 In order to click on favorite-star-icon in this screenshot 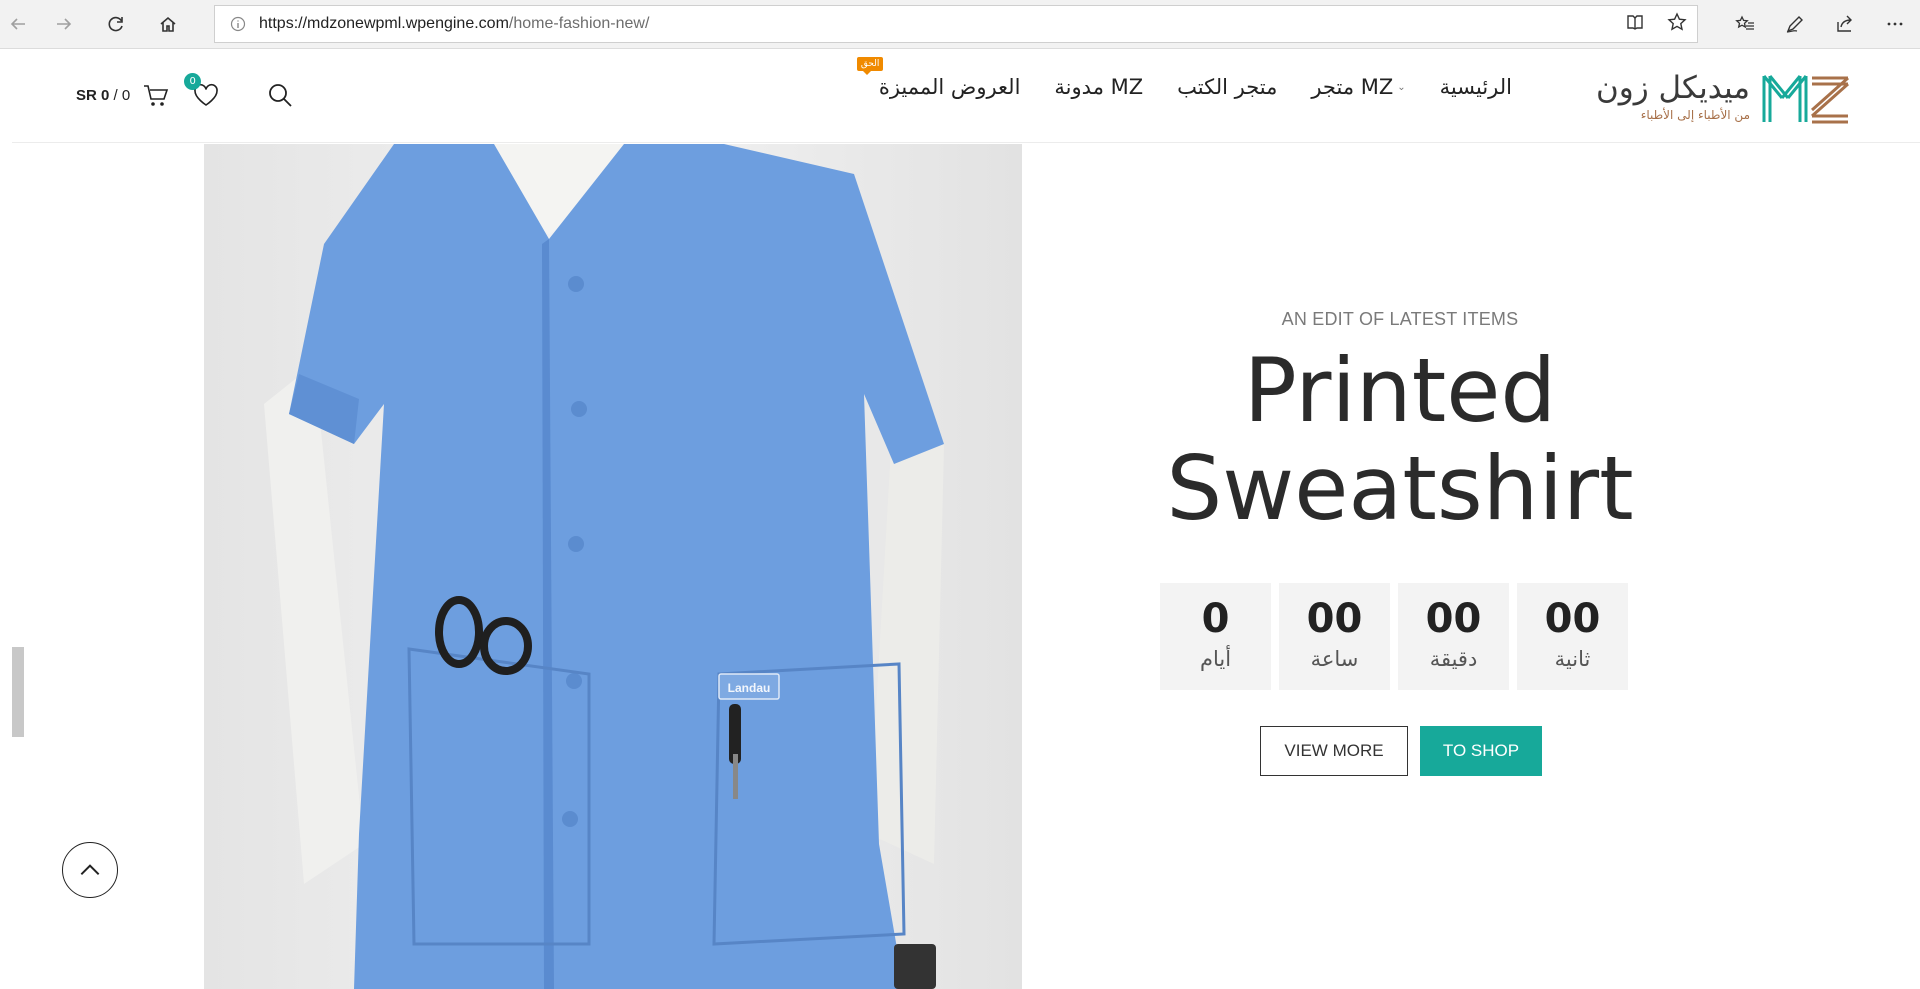, I will do `click(1677, 24)`.